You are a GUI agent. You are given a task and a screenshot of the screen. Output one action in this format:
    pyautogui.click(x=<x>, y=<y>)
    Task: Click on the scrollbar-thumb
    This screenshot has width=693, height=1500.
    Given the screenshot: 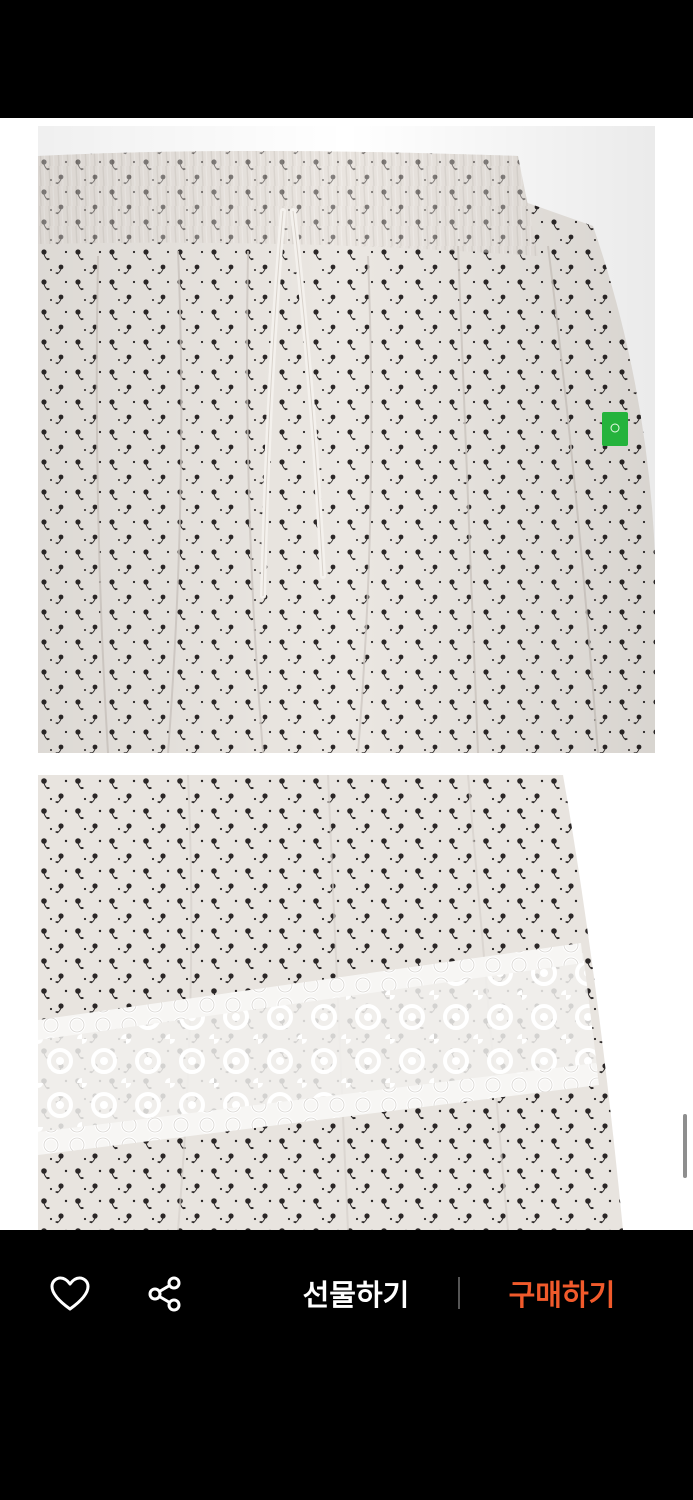 What is the action you would take?
    pyautogui.click(x=685, y=1146)
    